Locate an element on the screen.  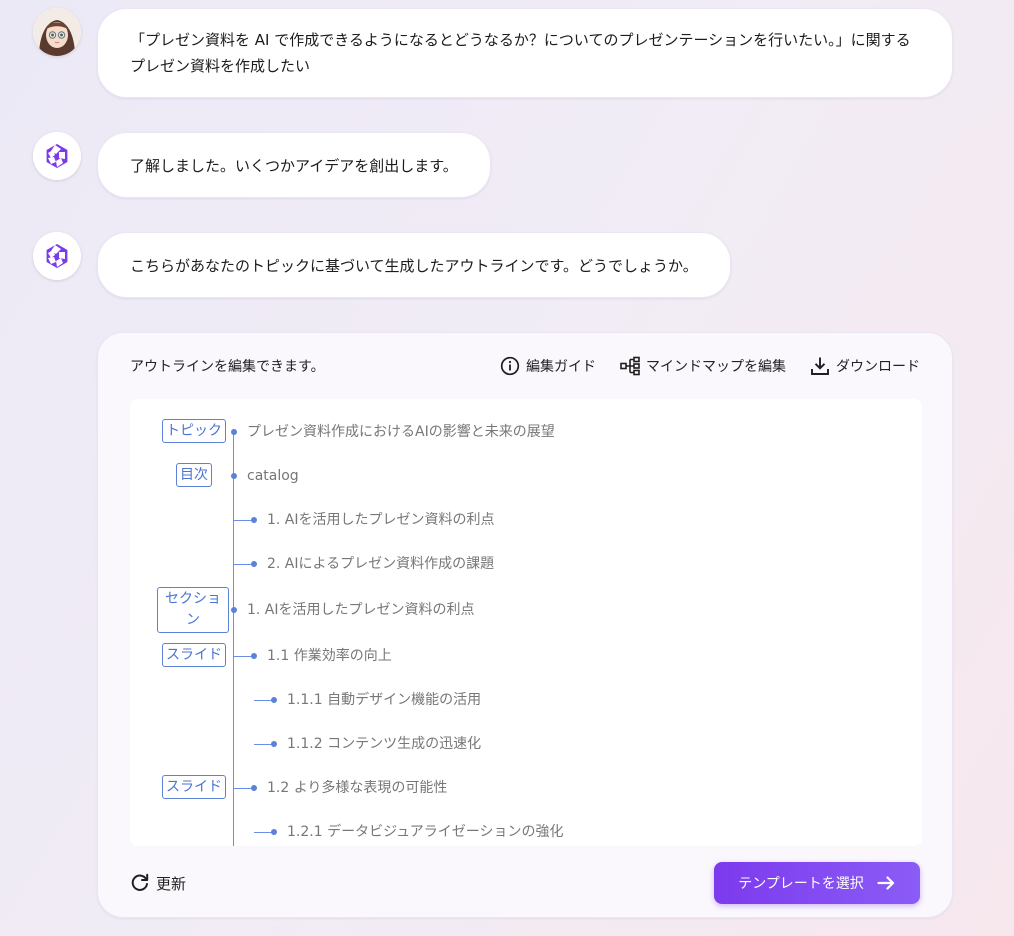
edit-mindmap-button: マインドマップを編集 is located at coordinates (703, 366).